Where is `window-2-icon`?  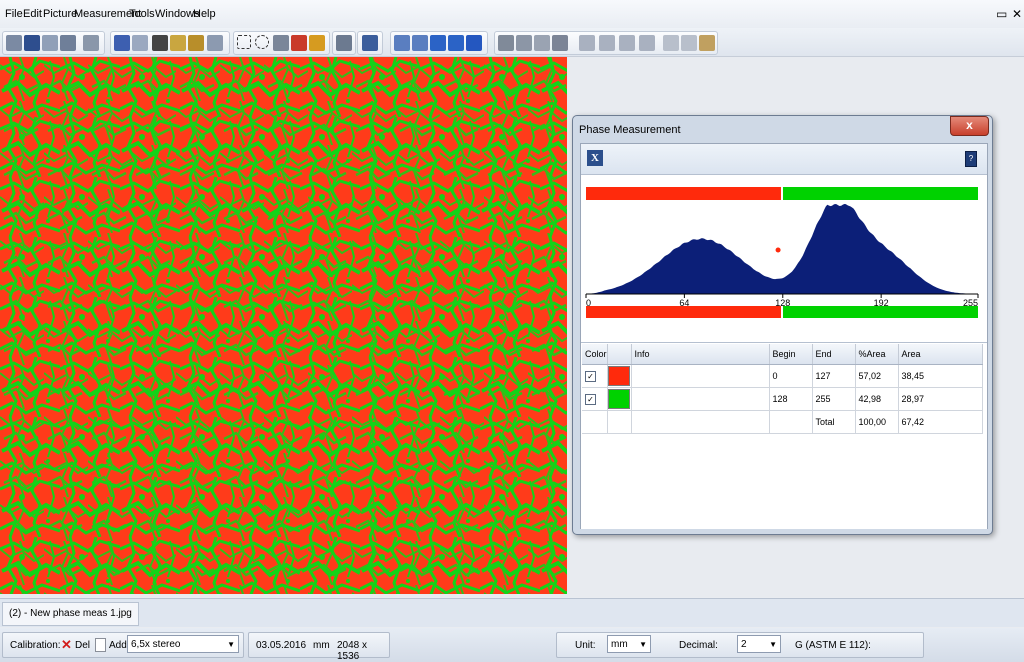
window-2-icon is located at coordinates (607, 43).